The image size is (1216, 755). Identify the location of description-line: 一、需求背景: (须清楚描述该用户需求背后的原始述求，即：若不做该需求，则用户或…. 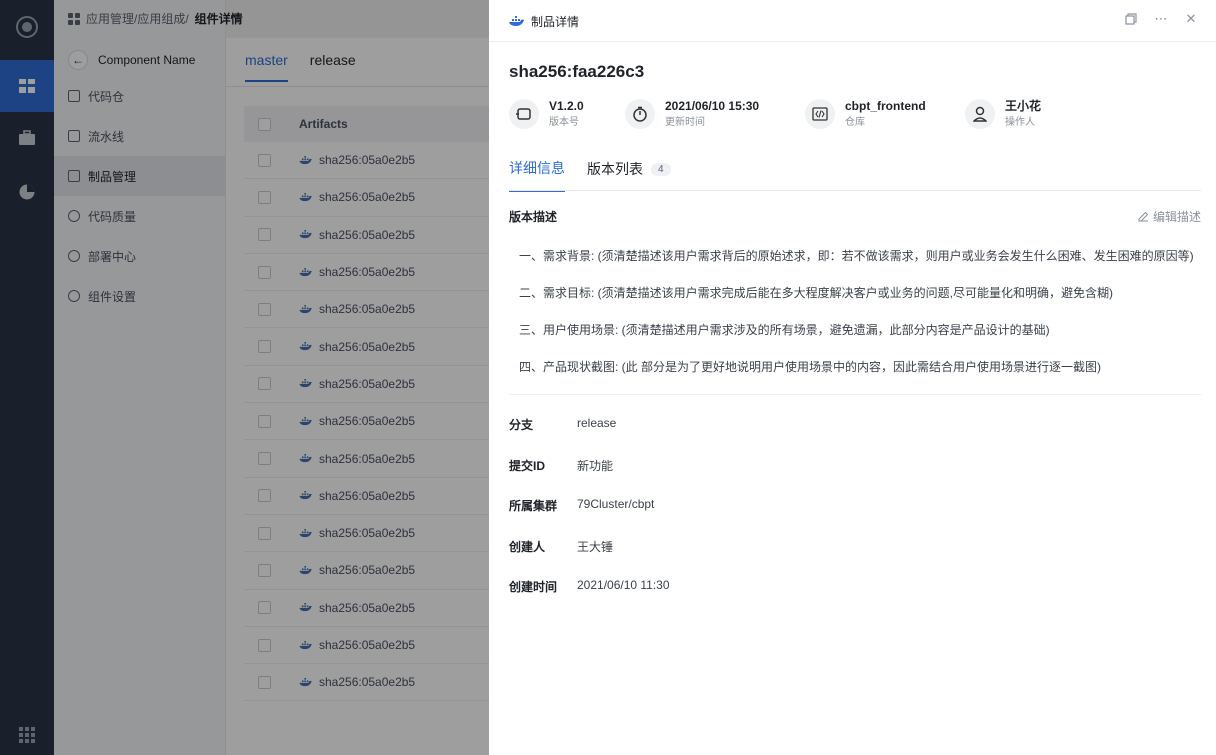
(856, 256).